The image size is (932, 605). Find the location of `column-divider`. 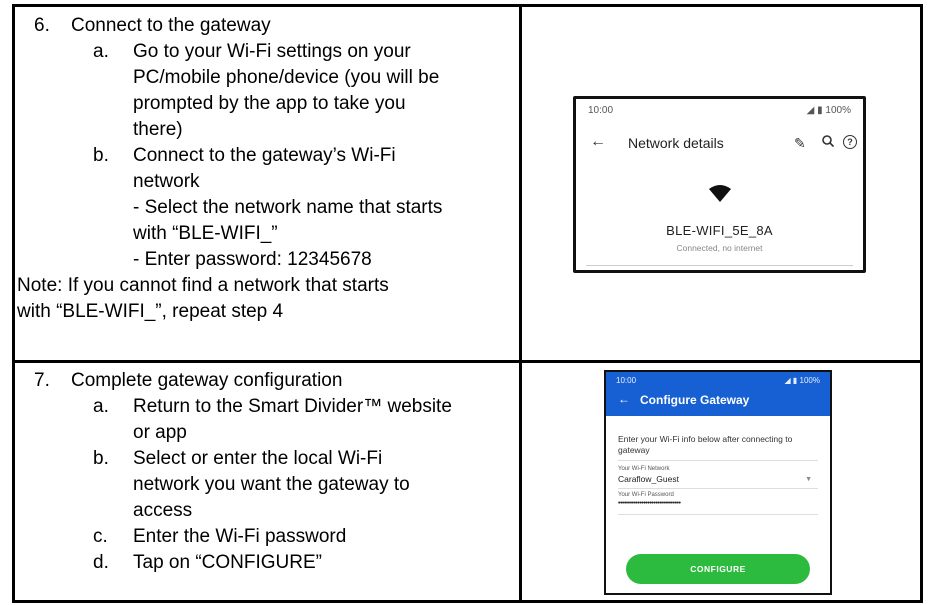

column-divider is located at coordinates (520, 303).